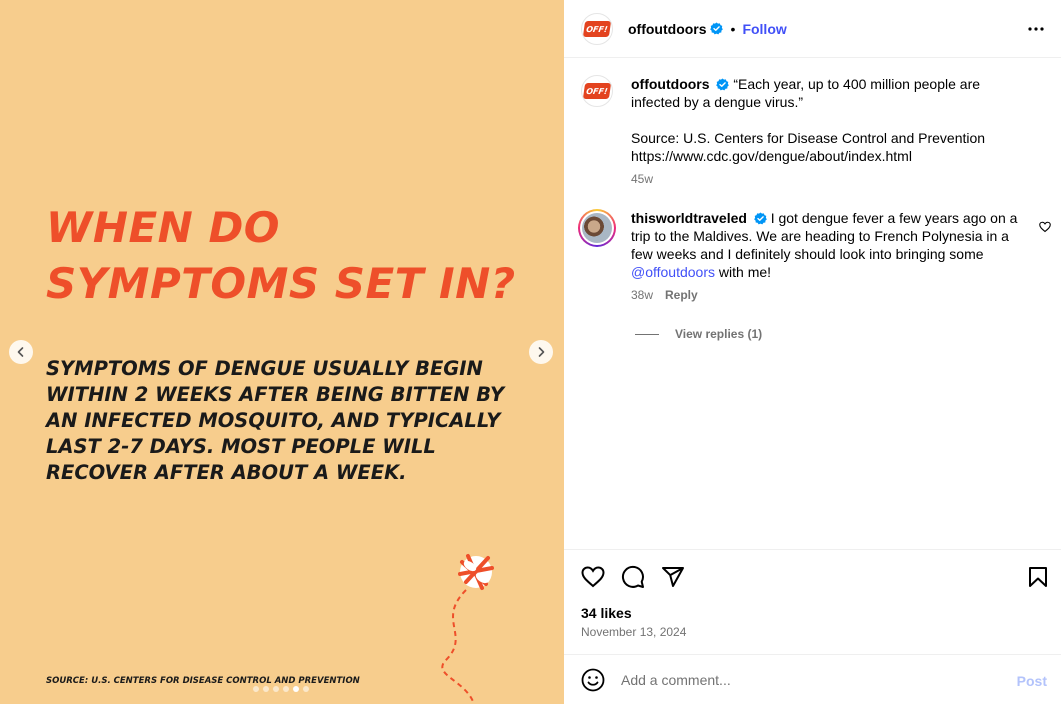 This screenshot has width=1061, height=704. Describe the element at coordinates (647, 334) in the screenshot. I see `replies-divider` at that location.